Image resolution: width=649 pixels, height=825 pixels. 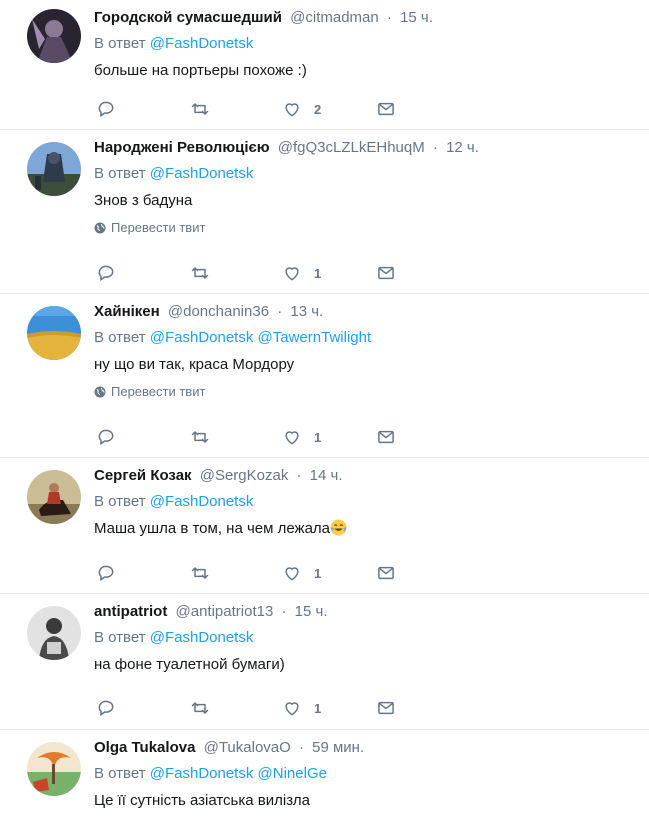 What do you see at coordinates (158, 391) in the screenshot?
I see `translate-label: Перевести твит` at bounding box center [158, 391].